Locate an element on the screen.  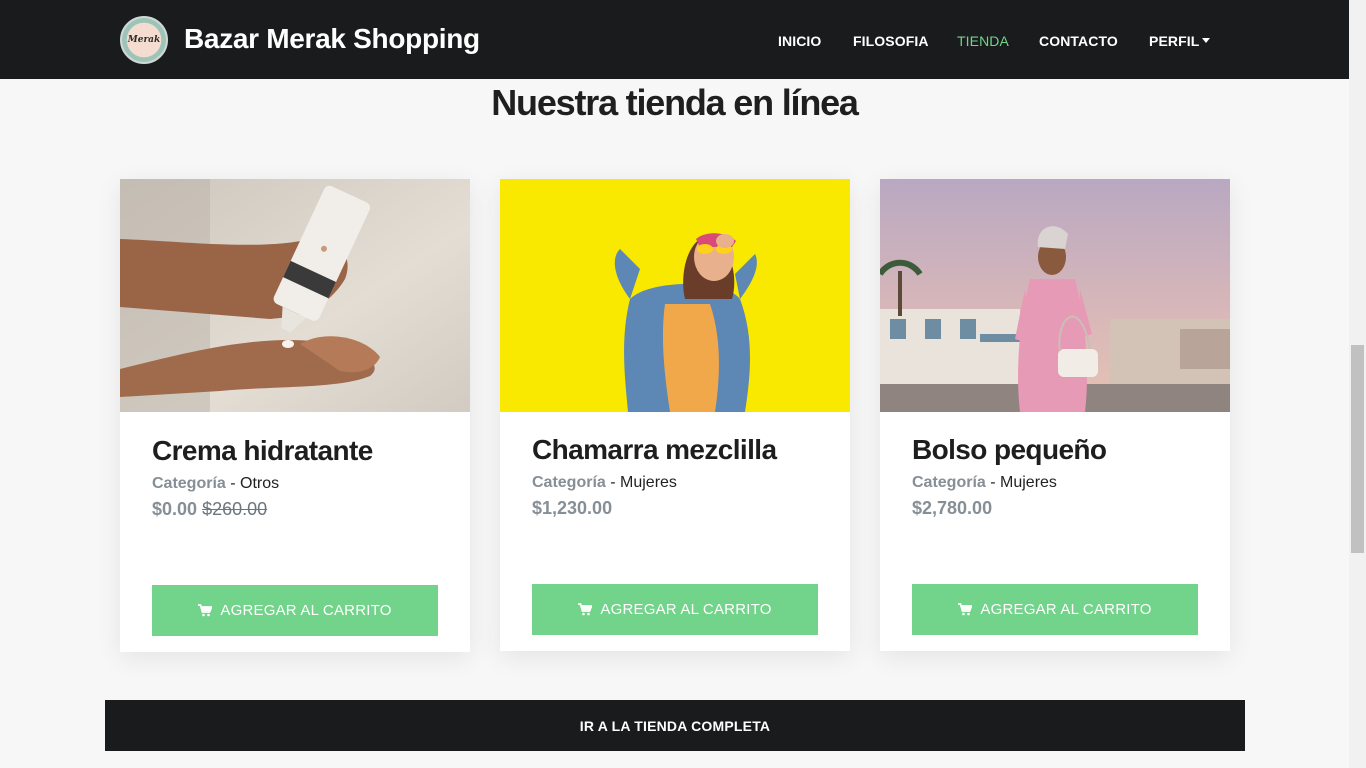
woman-pink-dress-small-bag-image is located at coordinates (1055, 295).